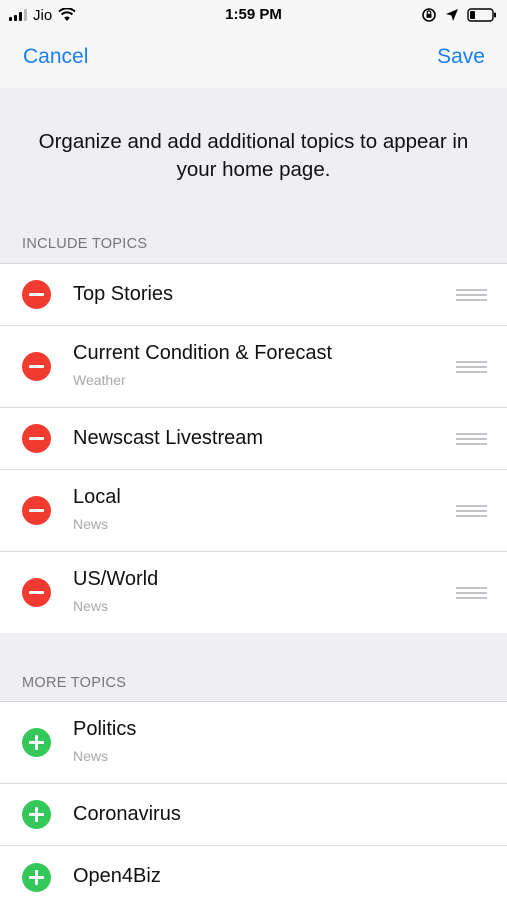 Image resolution: width=507 pixels, height=900 pixels. I want to click on topic-title: Local, so click(97, 497).